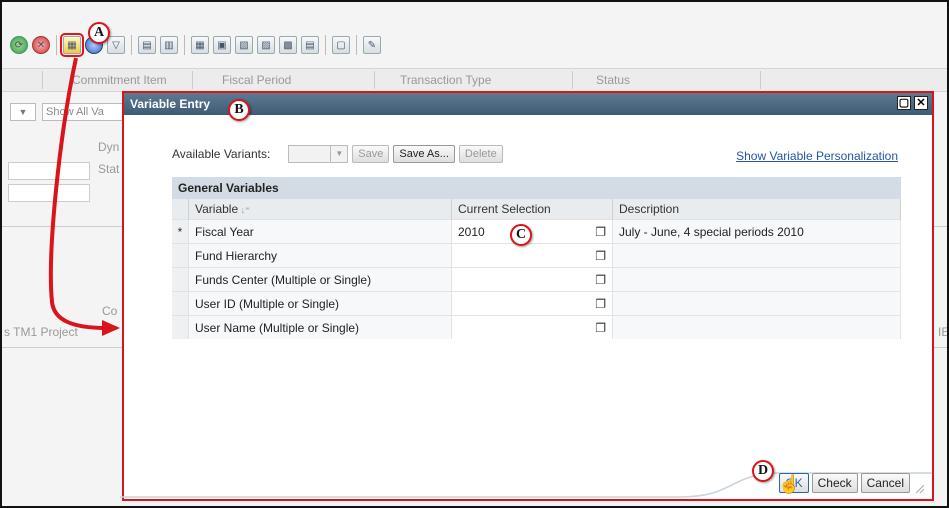 Image resolution: width=949 pixels, height=508 pixels. I want to click on variable-name: Fiscal Year, so click(320, 231).